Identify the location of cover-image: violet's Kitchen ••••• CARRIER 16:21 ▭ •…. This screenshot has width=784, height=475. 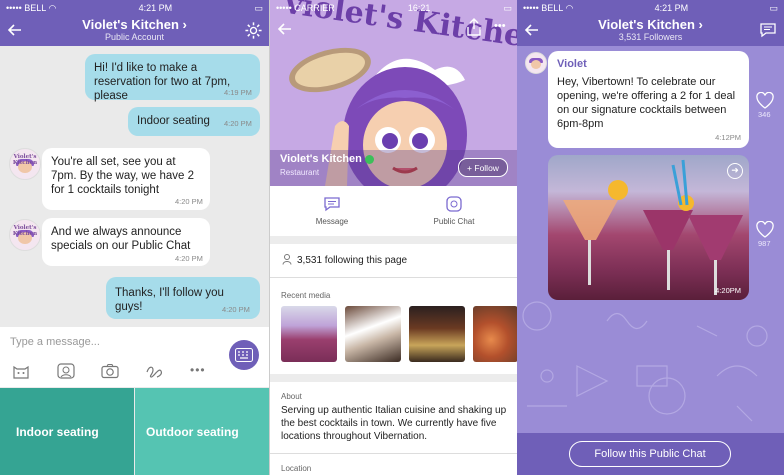
(393, 93).